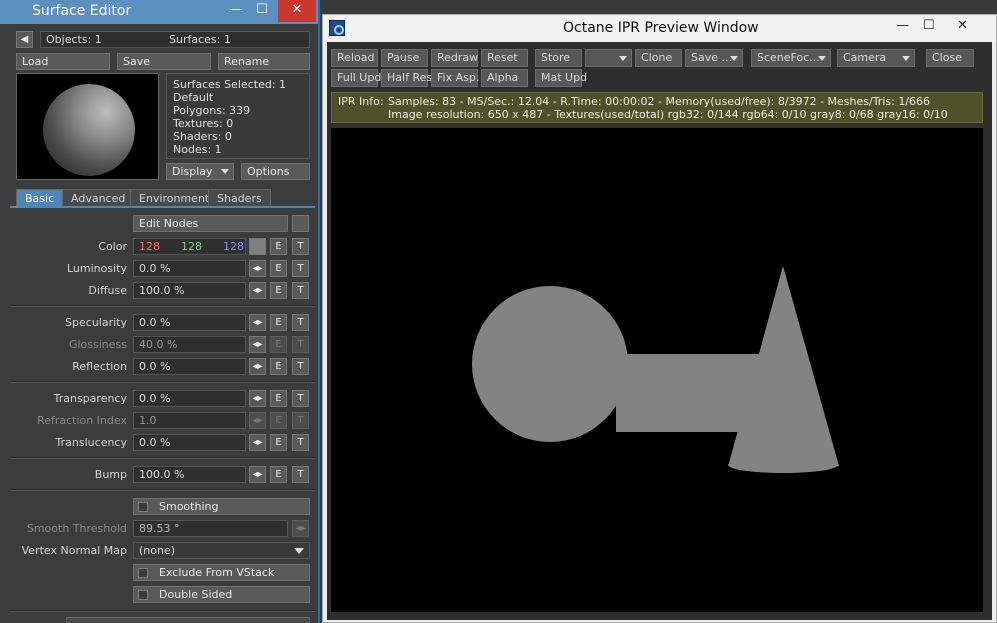 The height and width of the screenshot is (623, 997). Describe the element at coordinates (278, 442) in the screenshot. I see `translucency-envelope-button: E` at that location.